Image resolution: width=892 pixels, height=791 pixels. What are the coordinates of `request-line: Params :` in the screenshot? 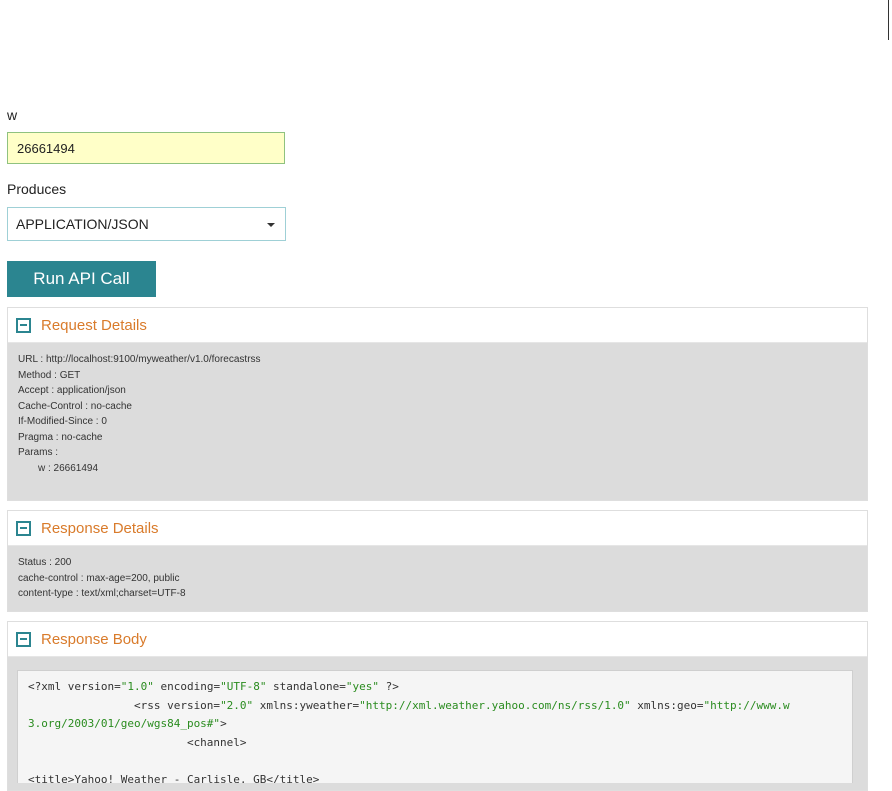 It's located at (38, 452).